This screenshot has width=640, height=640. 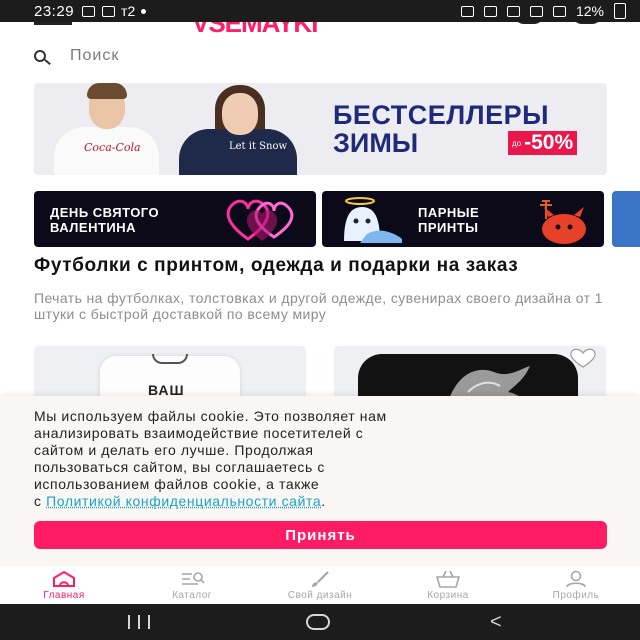 I want to click on category-valentine: ДЕНЬ СВЯТОГО ВАЛЕНТИНА, so click(x=175, y=219).